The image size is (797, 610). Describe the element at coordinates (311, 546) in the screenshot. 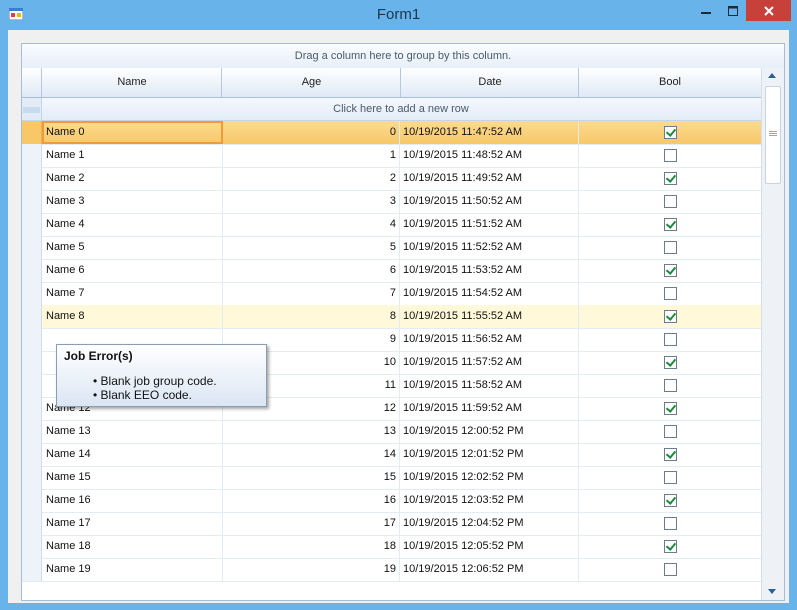

I see `cell-age: 18` at that location.